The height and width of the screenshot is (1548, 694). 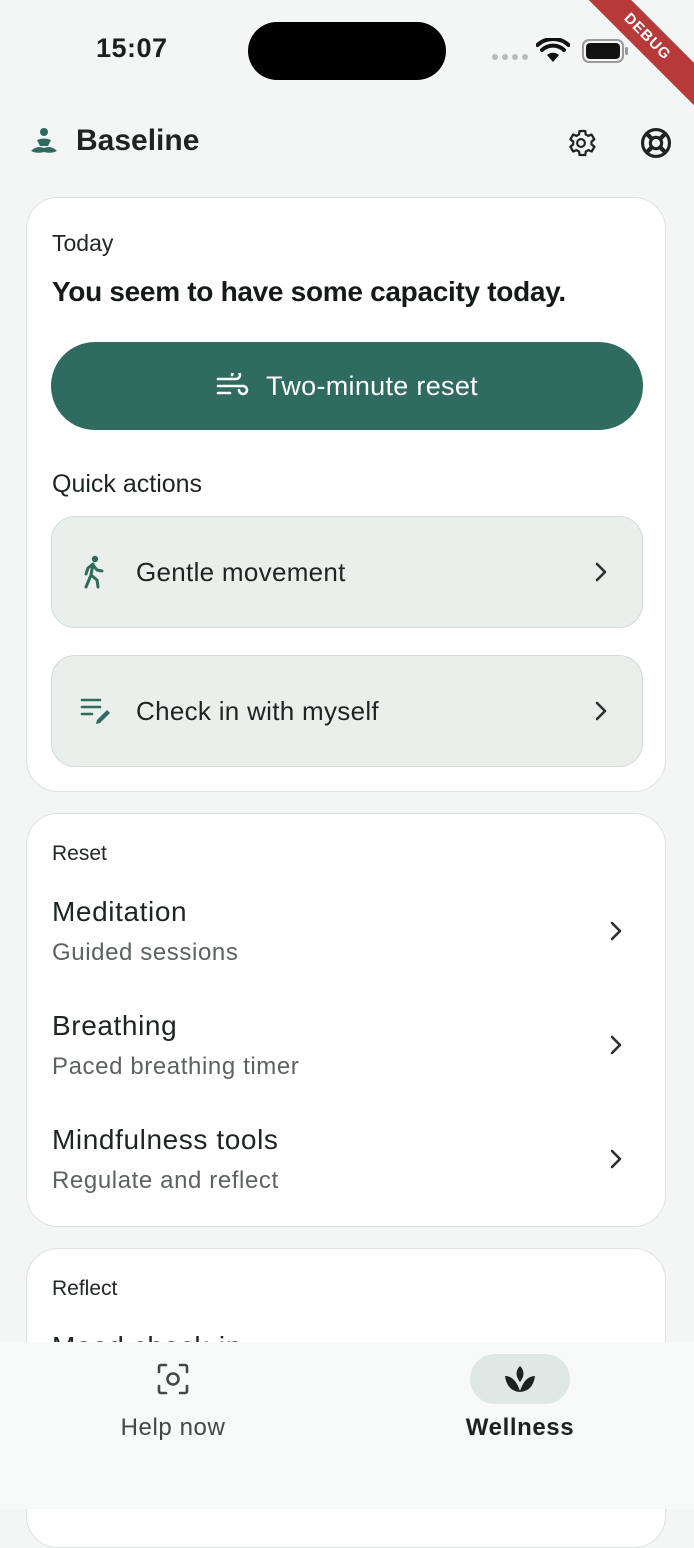 I want to click on wifi-icon, so click(x=553, y=50).